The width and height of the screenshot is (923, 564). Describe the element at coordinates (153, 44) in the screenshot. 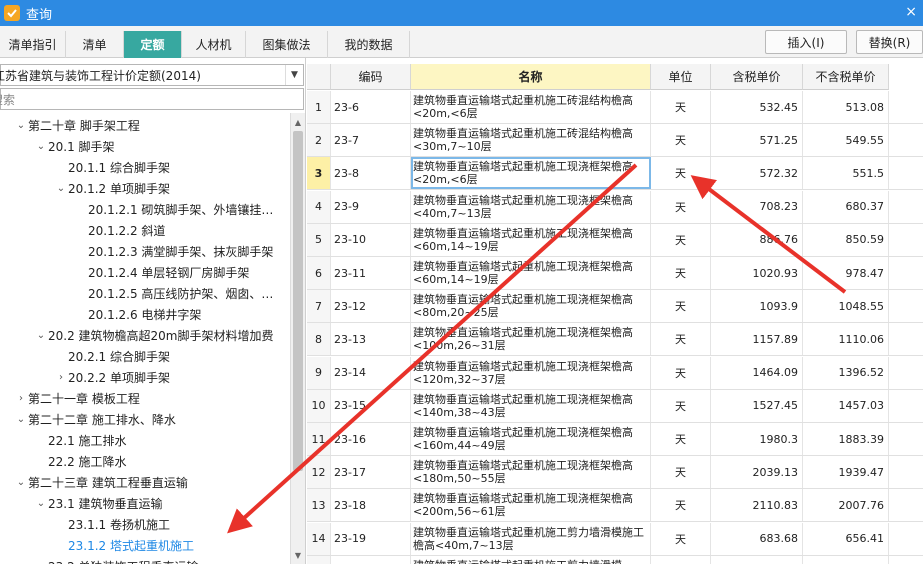

I see `tab-quota: 定额` at that location.